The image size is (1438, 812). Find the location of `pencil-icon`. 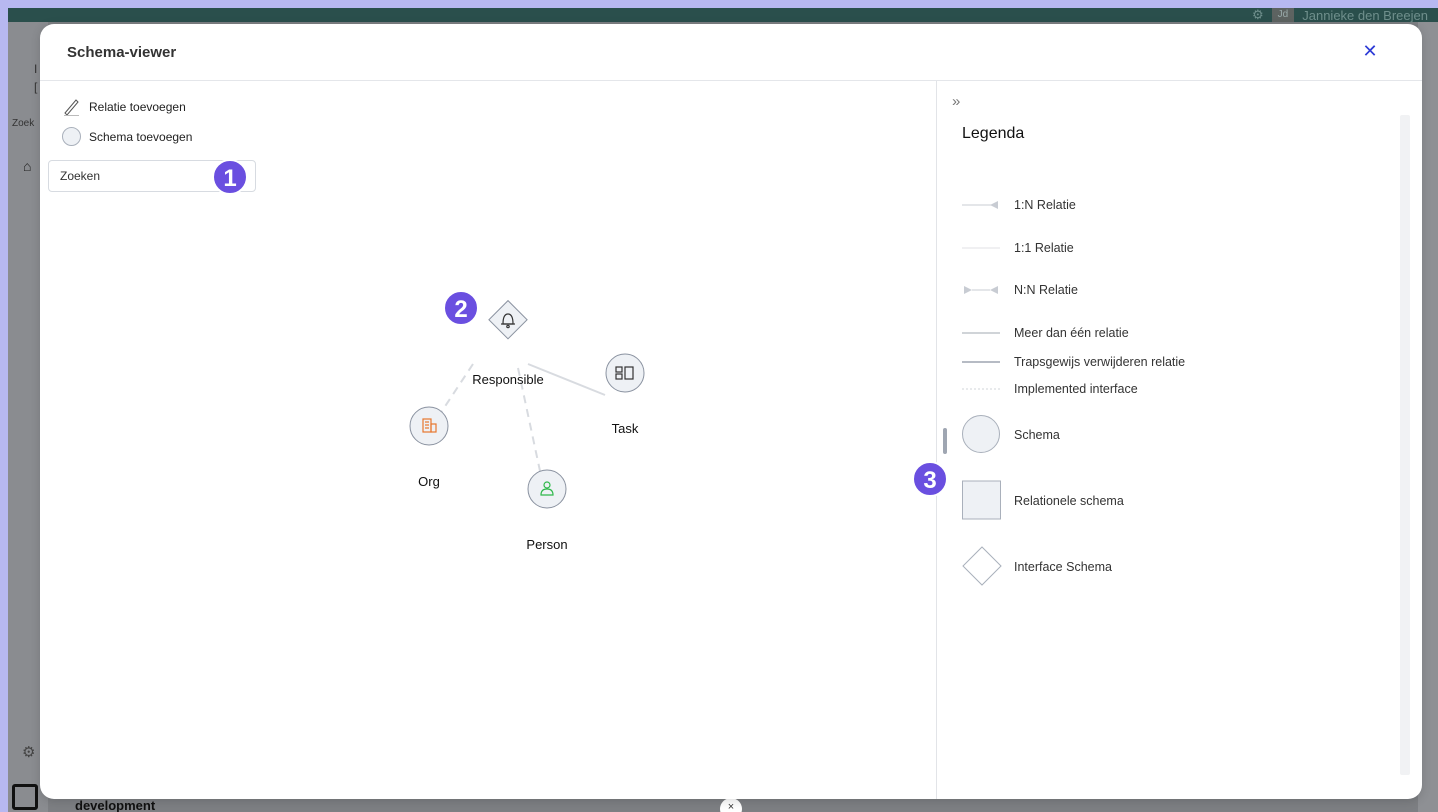

pencil-icon is located at coordinates (71, 107).